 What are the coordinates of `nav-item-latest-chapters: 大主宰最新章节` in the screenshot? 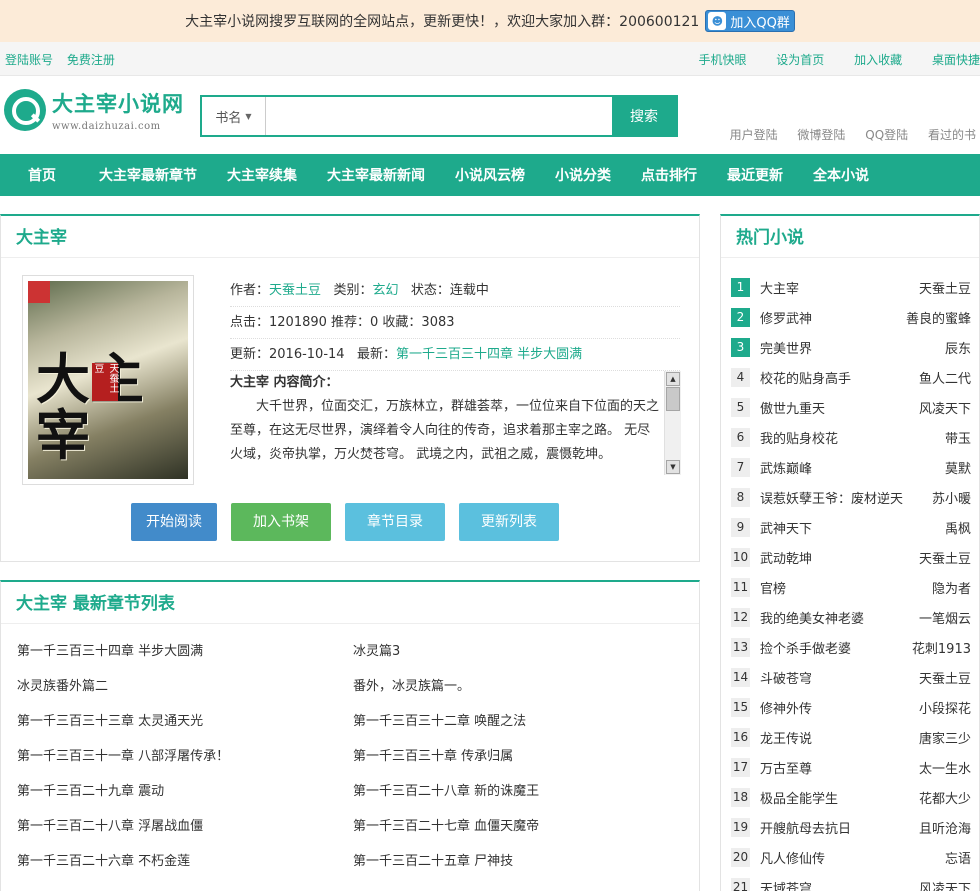 It's located at (148, 175).